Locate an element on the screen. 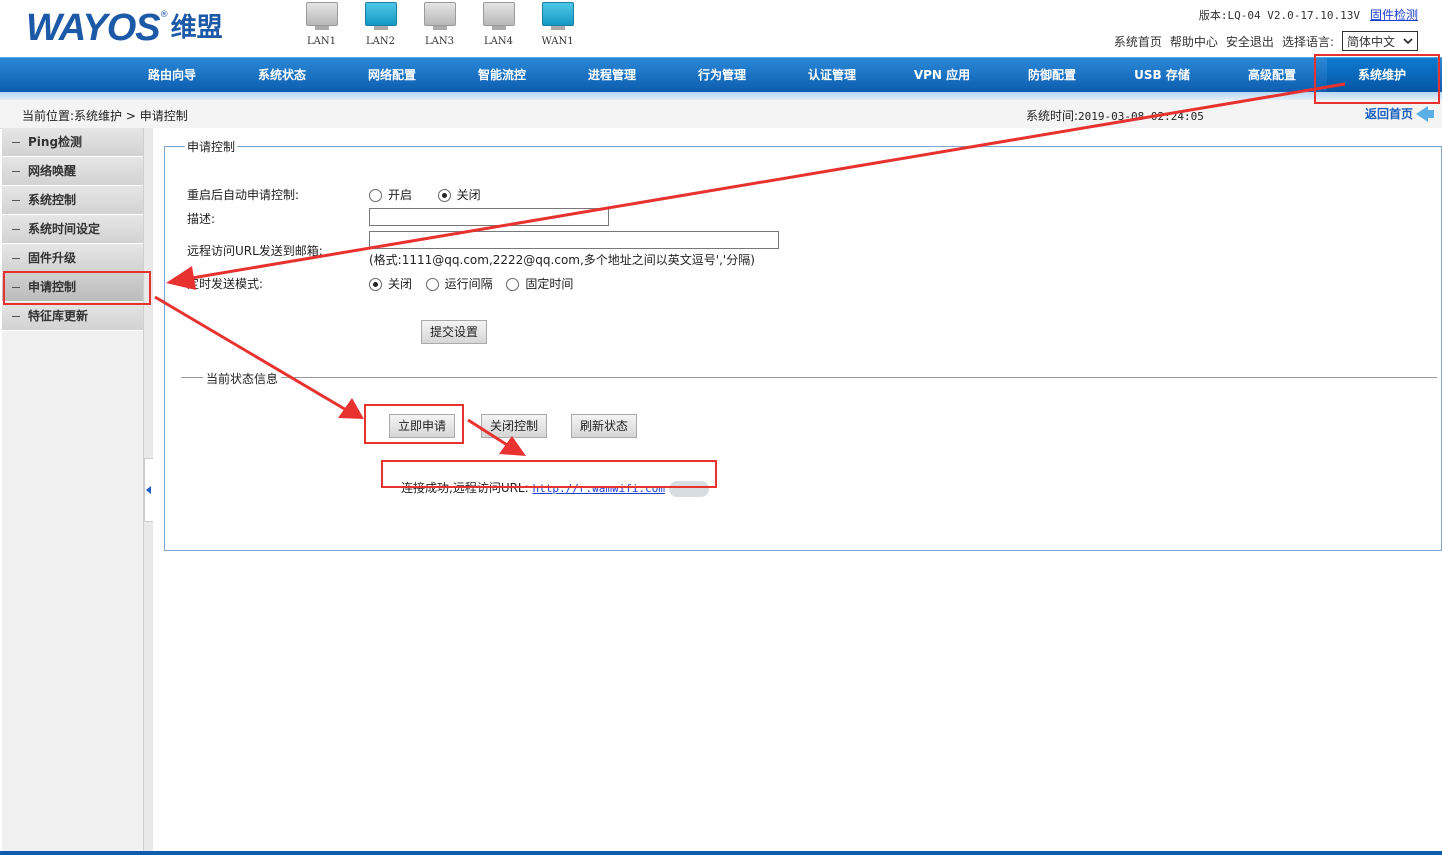  send-mode-label: 定时发送模式: is located at coordinates (225, 284).